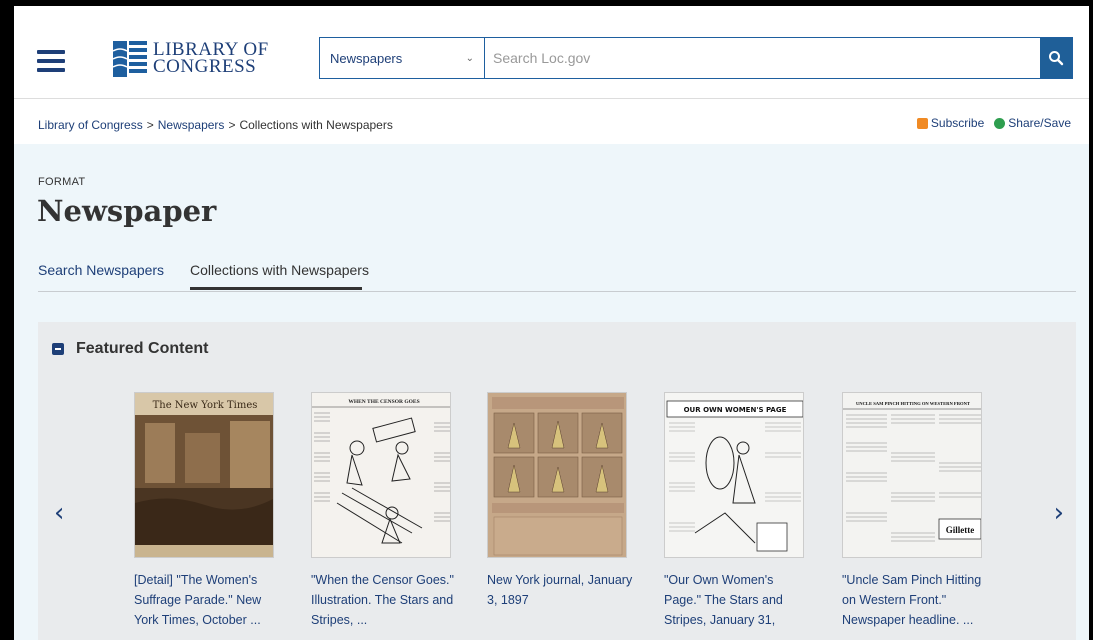  What do you see at coordinates (58, 349) in the screenshot?
I see `collapse-icon` at bounding box center [58, 349].